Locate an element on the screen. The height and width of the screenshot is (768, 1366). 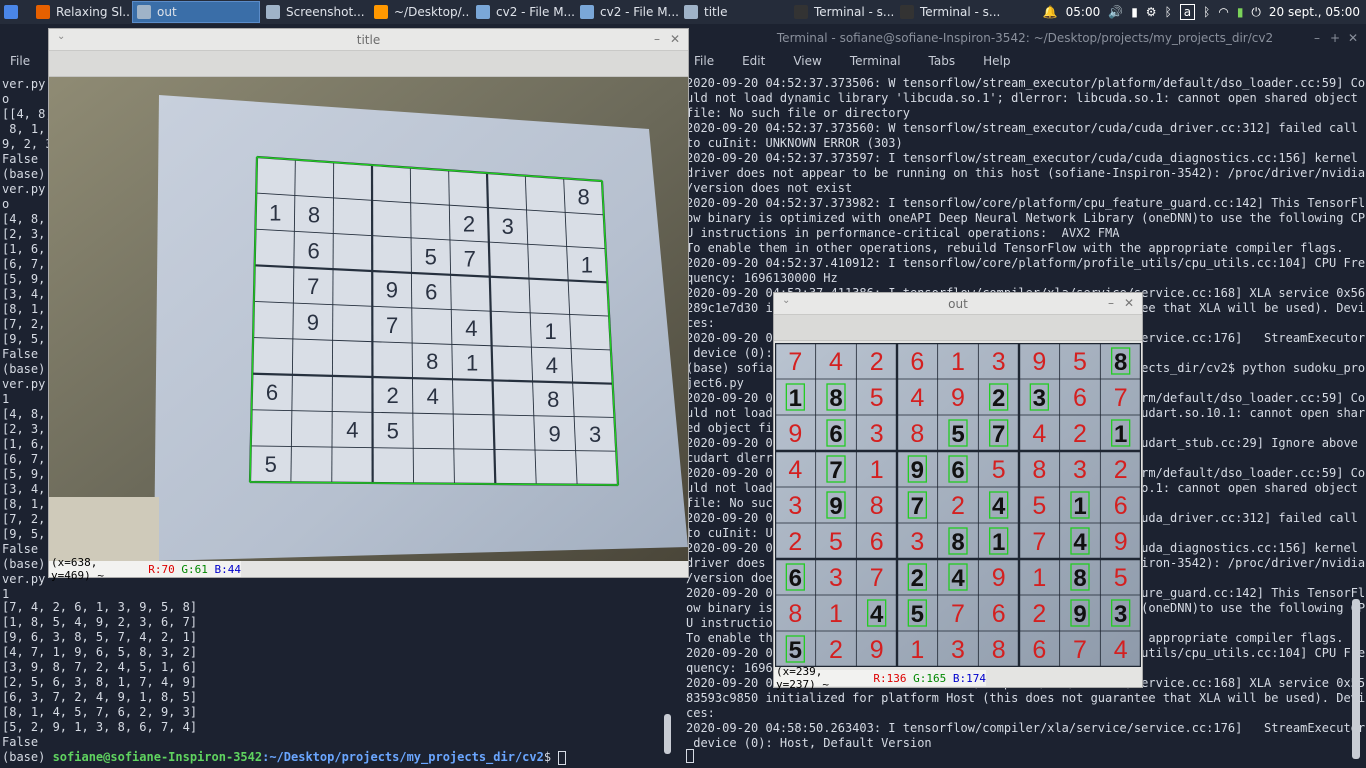
puzzle-digit: 6 is located at coordinates (431, 291).